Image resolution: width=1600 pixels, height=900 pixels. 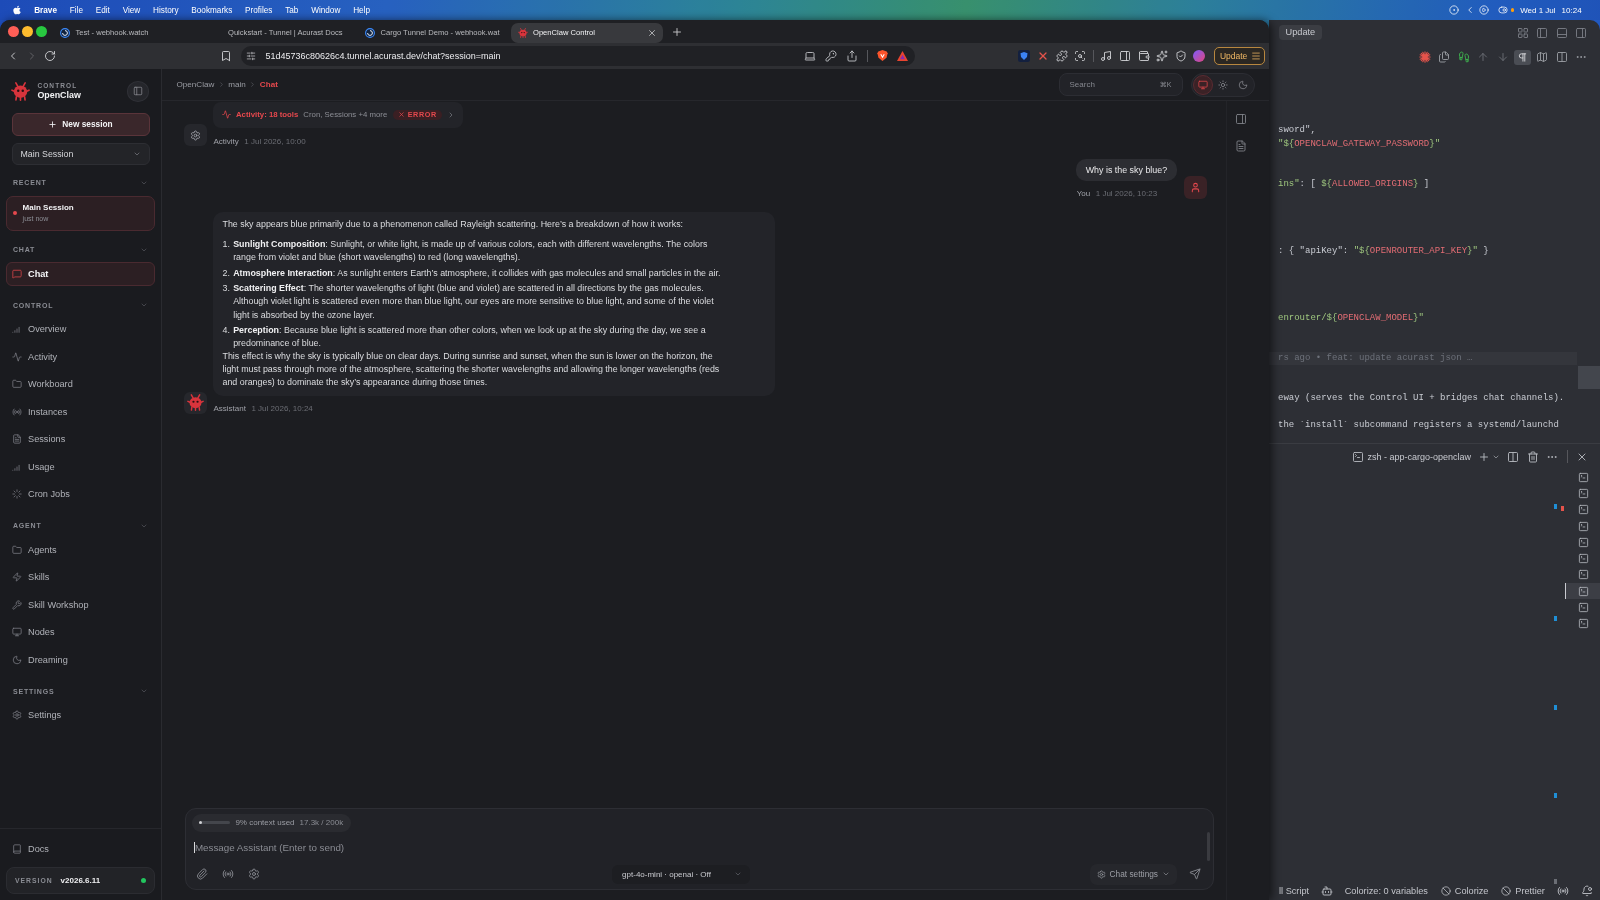 What do you see at coordinates (1484, 456) in the screenshot?
I see `plus-icon` at bounding box center [1484, 456].